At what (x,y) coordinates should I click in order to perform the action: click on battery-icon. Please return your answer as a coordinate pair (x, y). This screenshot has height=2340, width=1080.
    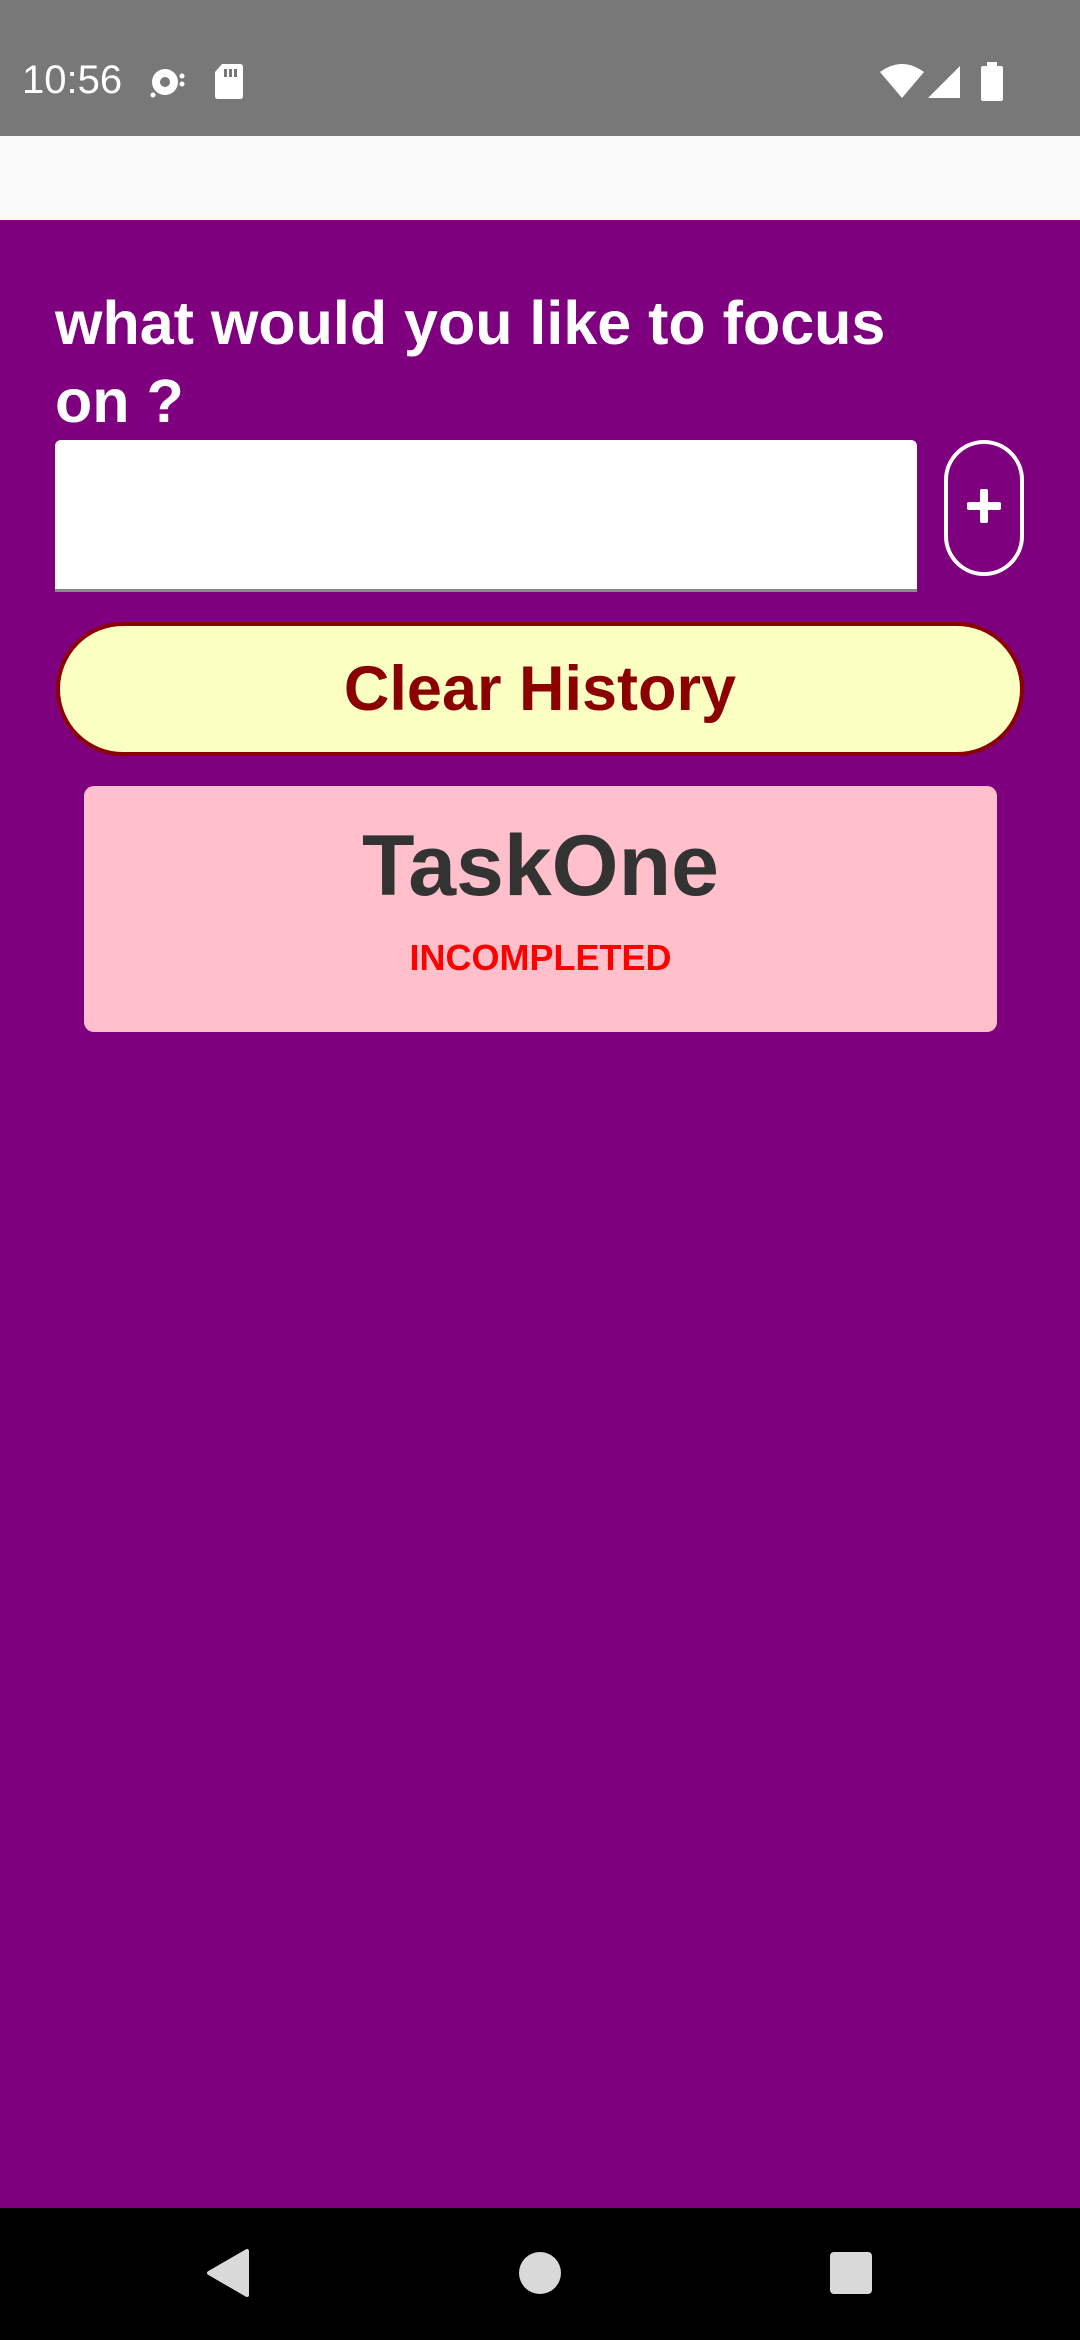
    Looking at the image, I should click on (992, 82).